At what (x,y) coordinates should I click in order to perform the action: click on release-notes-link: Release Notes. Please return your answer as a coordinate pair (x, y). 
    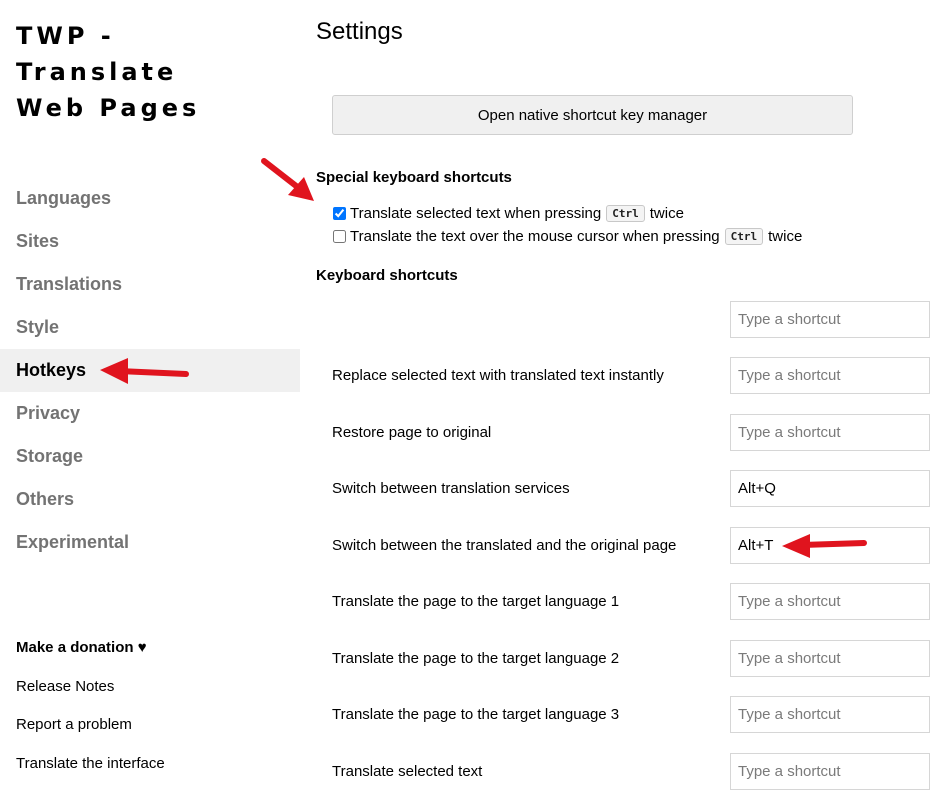
    Looking at the image, I should click on (156, 695).